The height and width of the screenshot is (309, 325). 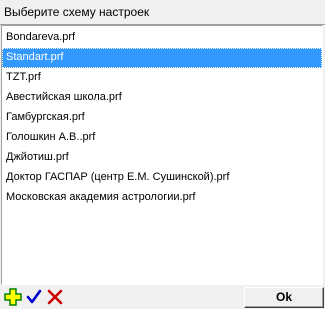 I want to click on delete-scheme-button, so click(x=55, y=297).